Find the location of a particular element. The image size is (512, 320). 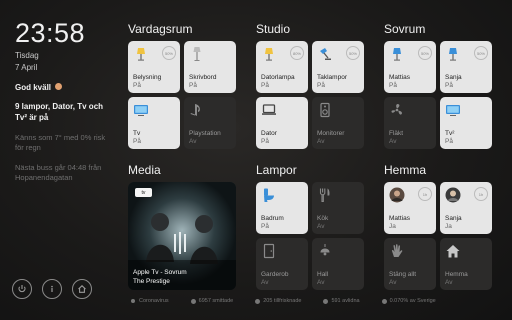

recovered-icon is located at coordinates (258, 301).